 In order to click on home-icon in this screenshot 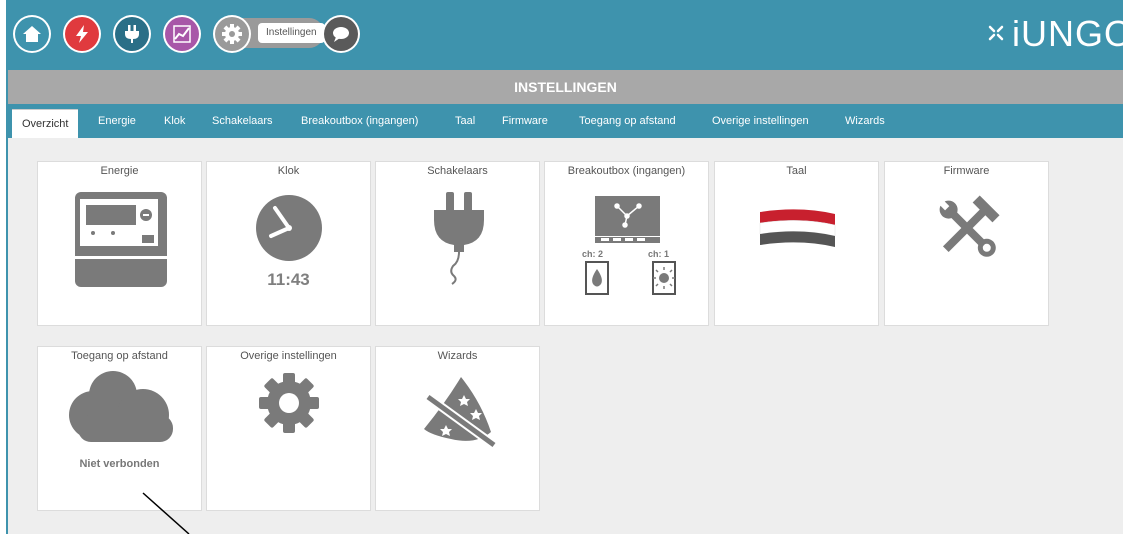, I will do `click(32, 34)`.